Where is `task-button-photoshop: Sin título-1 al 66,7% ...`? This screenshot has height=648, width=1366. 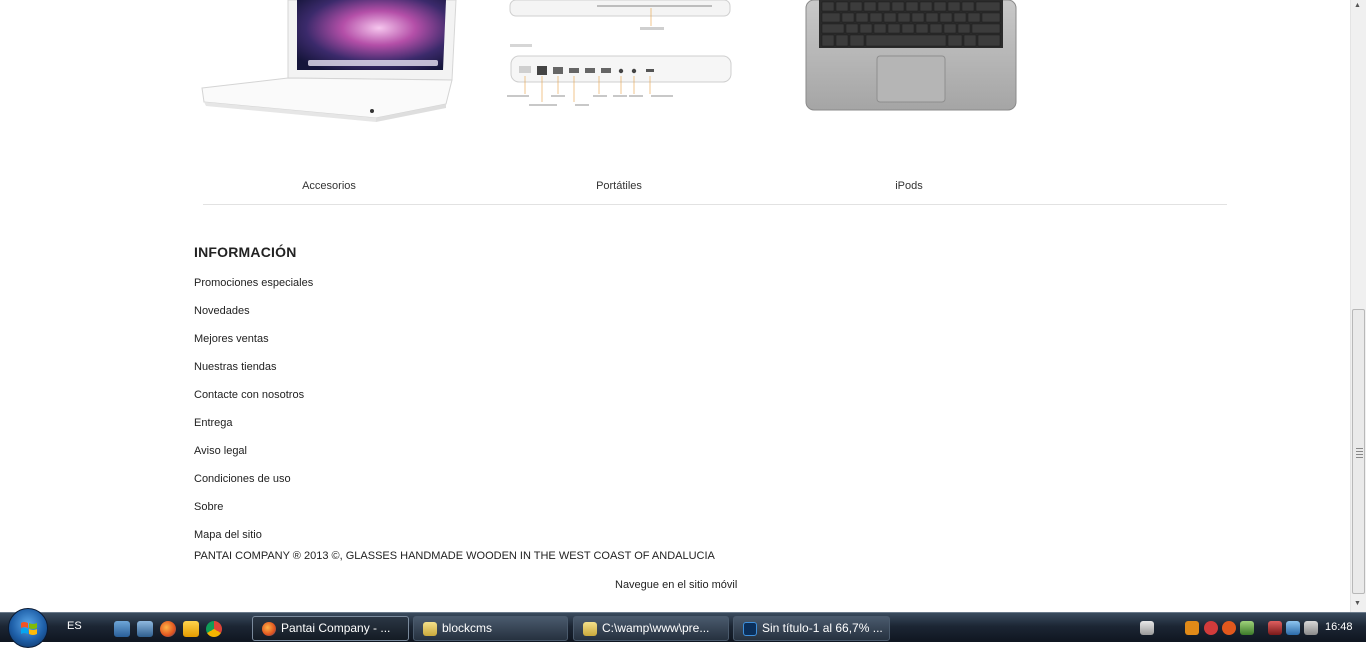 task-button-photoshop: Sin título-1 al 66,7% ... is located at coordinates (811, 628).